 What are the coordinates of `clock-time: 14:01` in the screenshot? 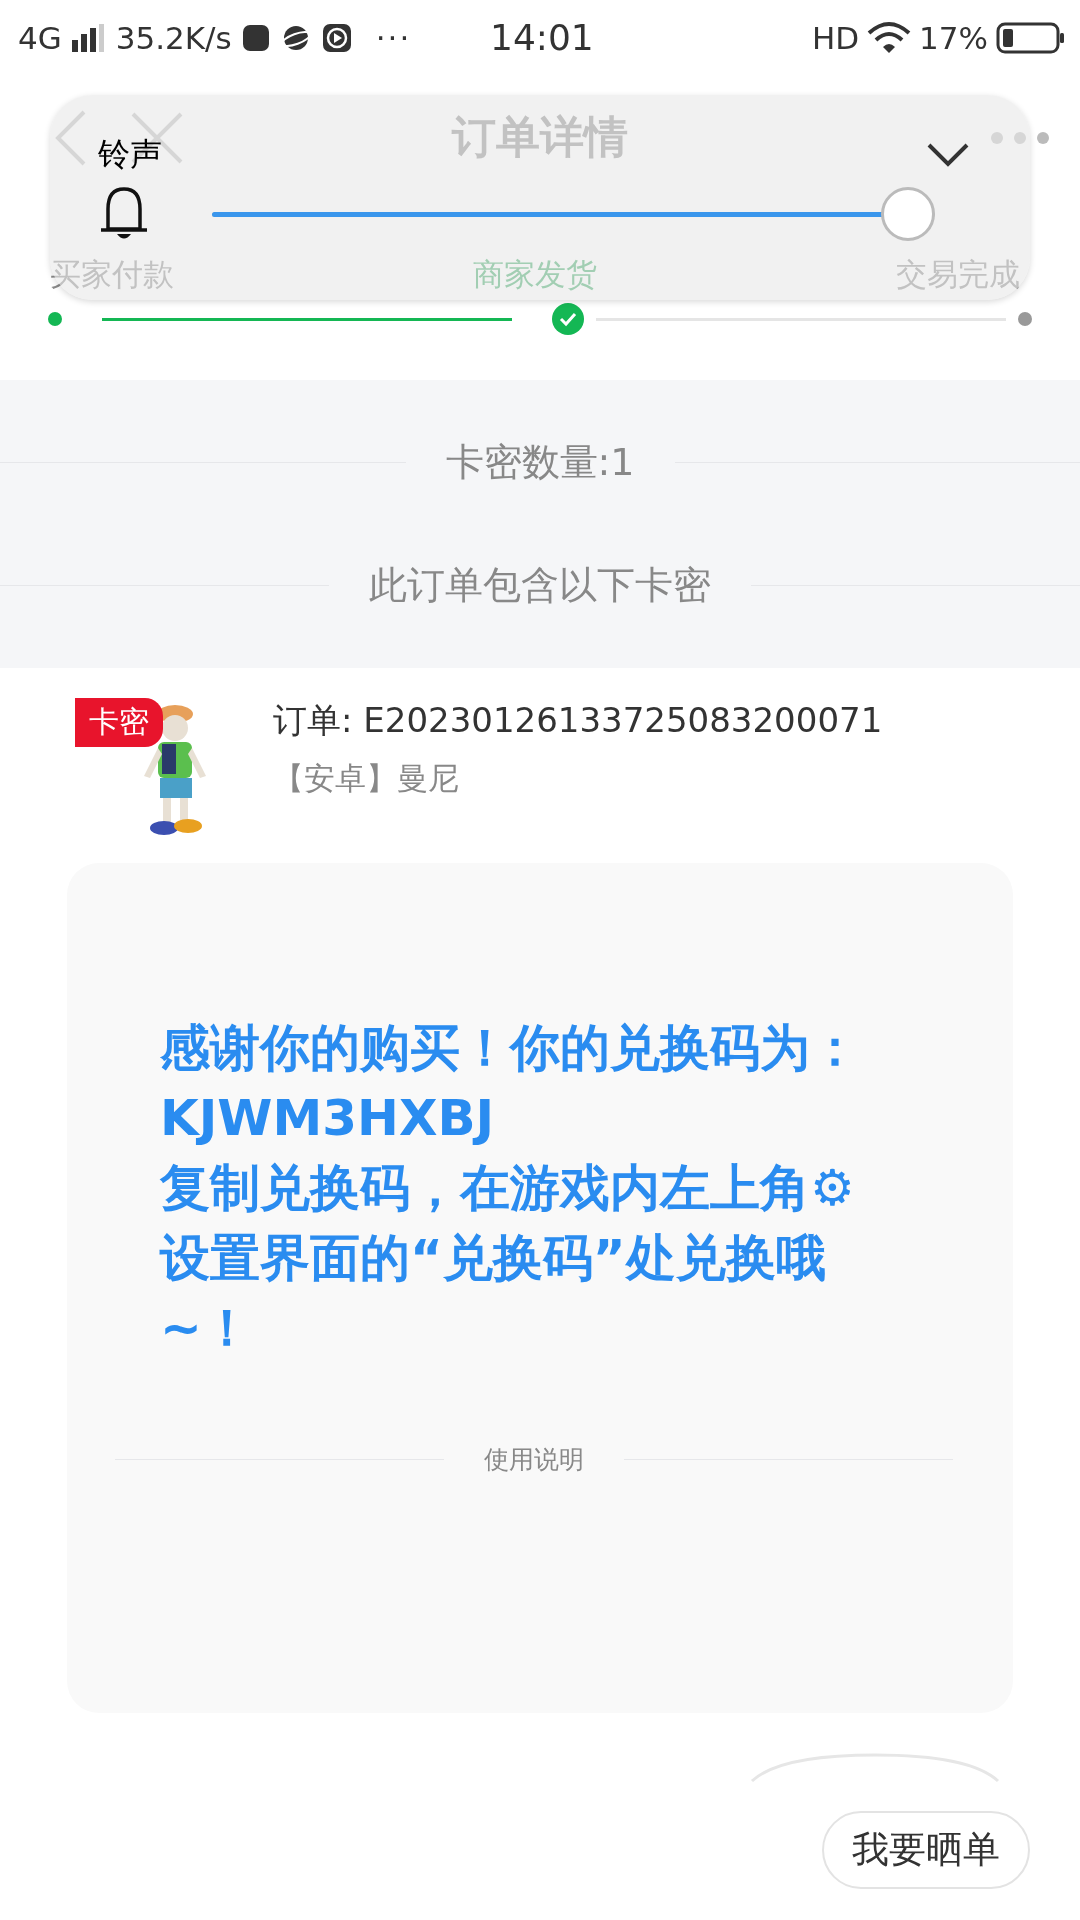 It's located at (542, 37).